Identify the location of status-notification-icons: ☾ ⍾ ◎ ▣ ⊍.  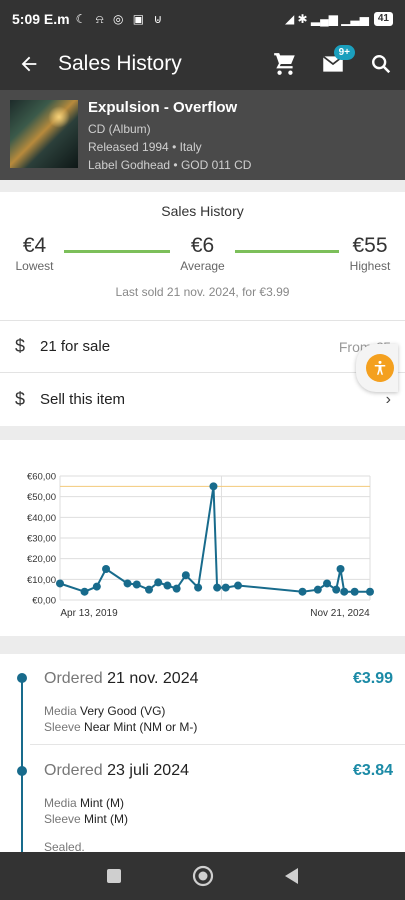
(120, 18).